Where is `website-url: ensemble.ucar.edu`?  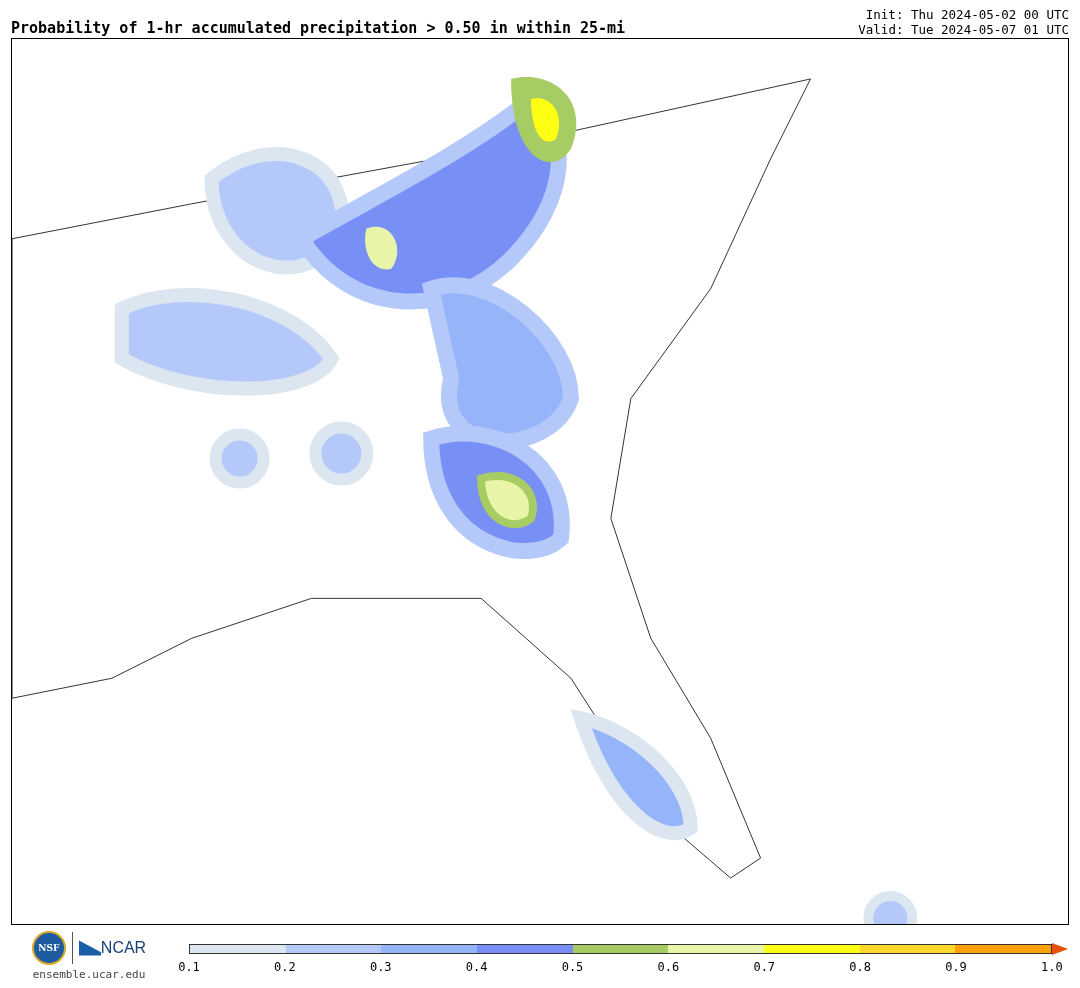
website-url: ensemble.ucar.edu is located at coordinates (89, 974).